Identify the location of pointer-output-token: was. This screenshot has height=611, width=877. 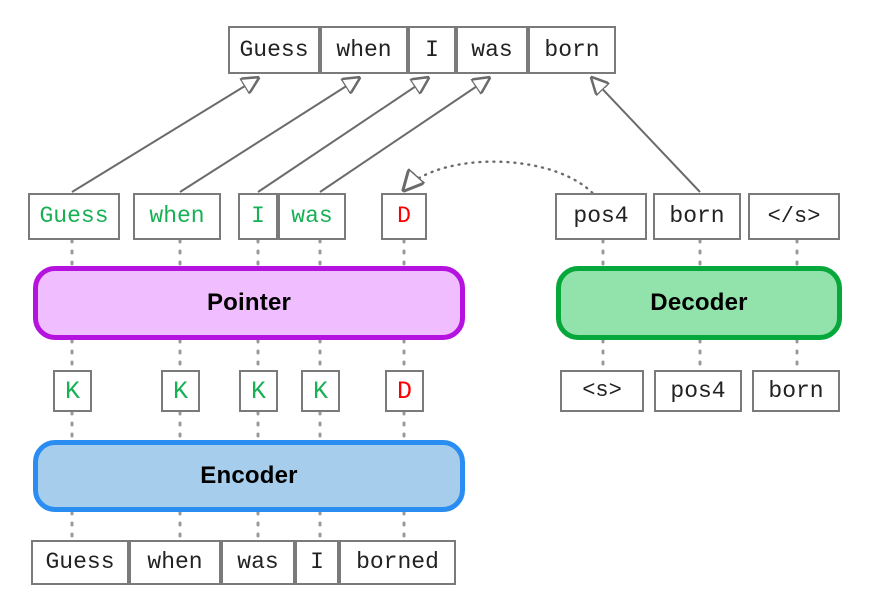
(312, 216).